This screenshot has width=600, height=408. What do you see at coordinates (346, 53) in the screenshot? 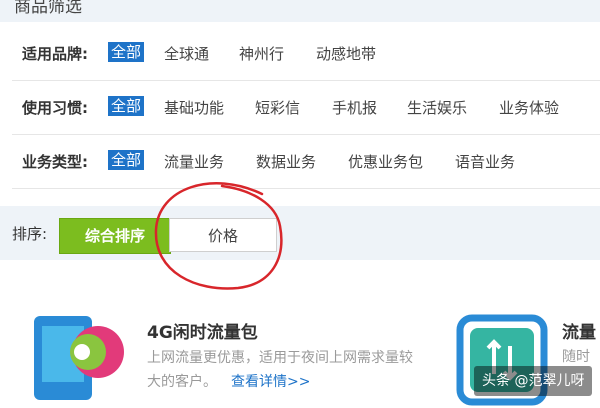
I see `filter-option-dongganddidai: 动感地带` at bounding box center [346, 53].